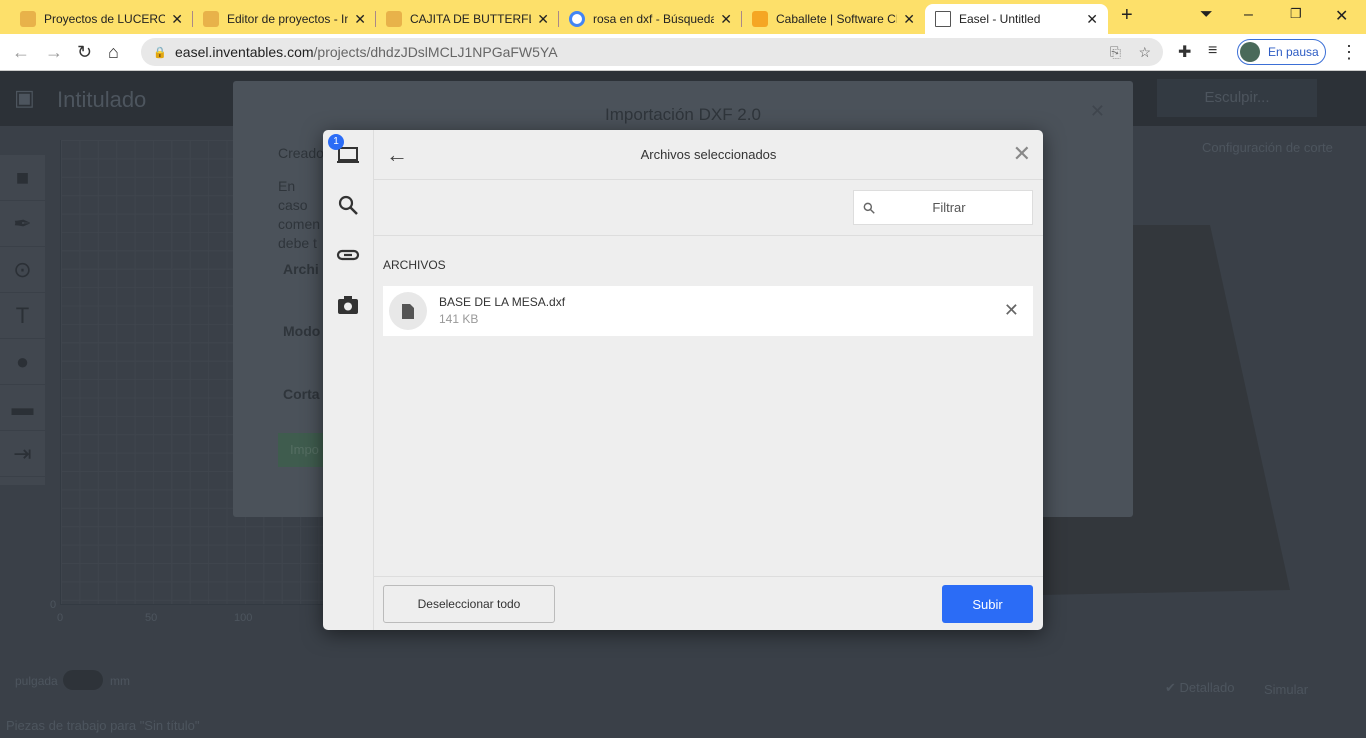 The height and width of the screenshot is (738, 1366). What do you see at coordinates (414, 265) in the screenshot?
I see `section-heading: ARCHIVOS` at bounding box center [414, 265].